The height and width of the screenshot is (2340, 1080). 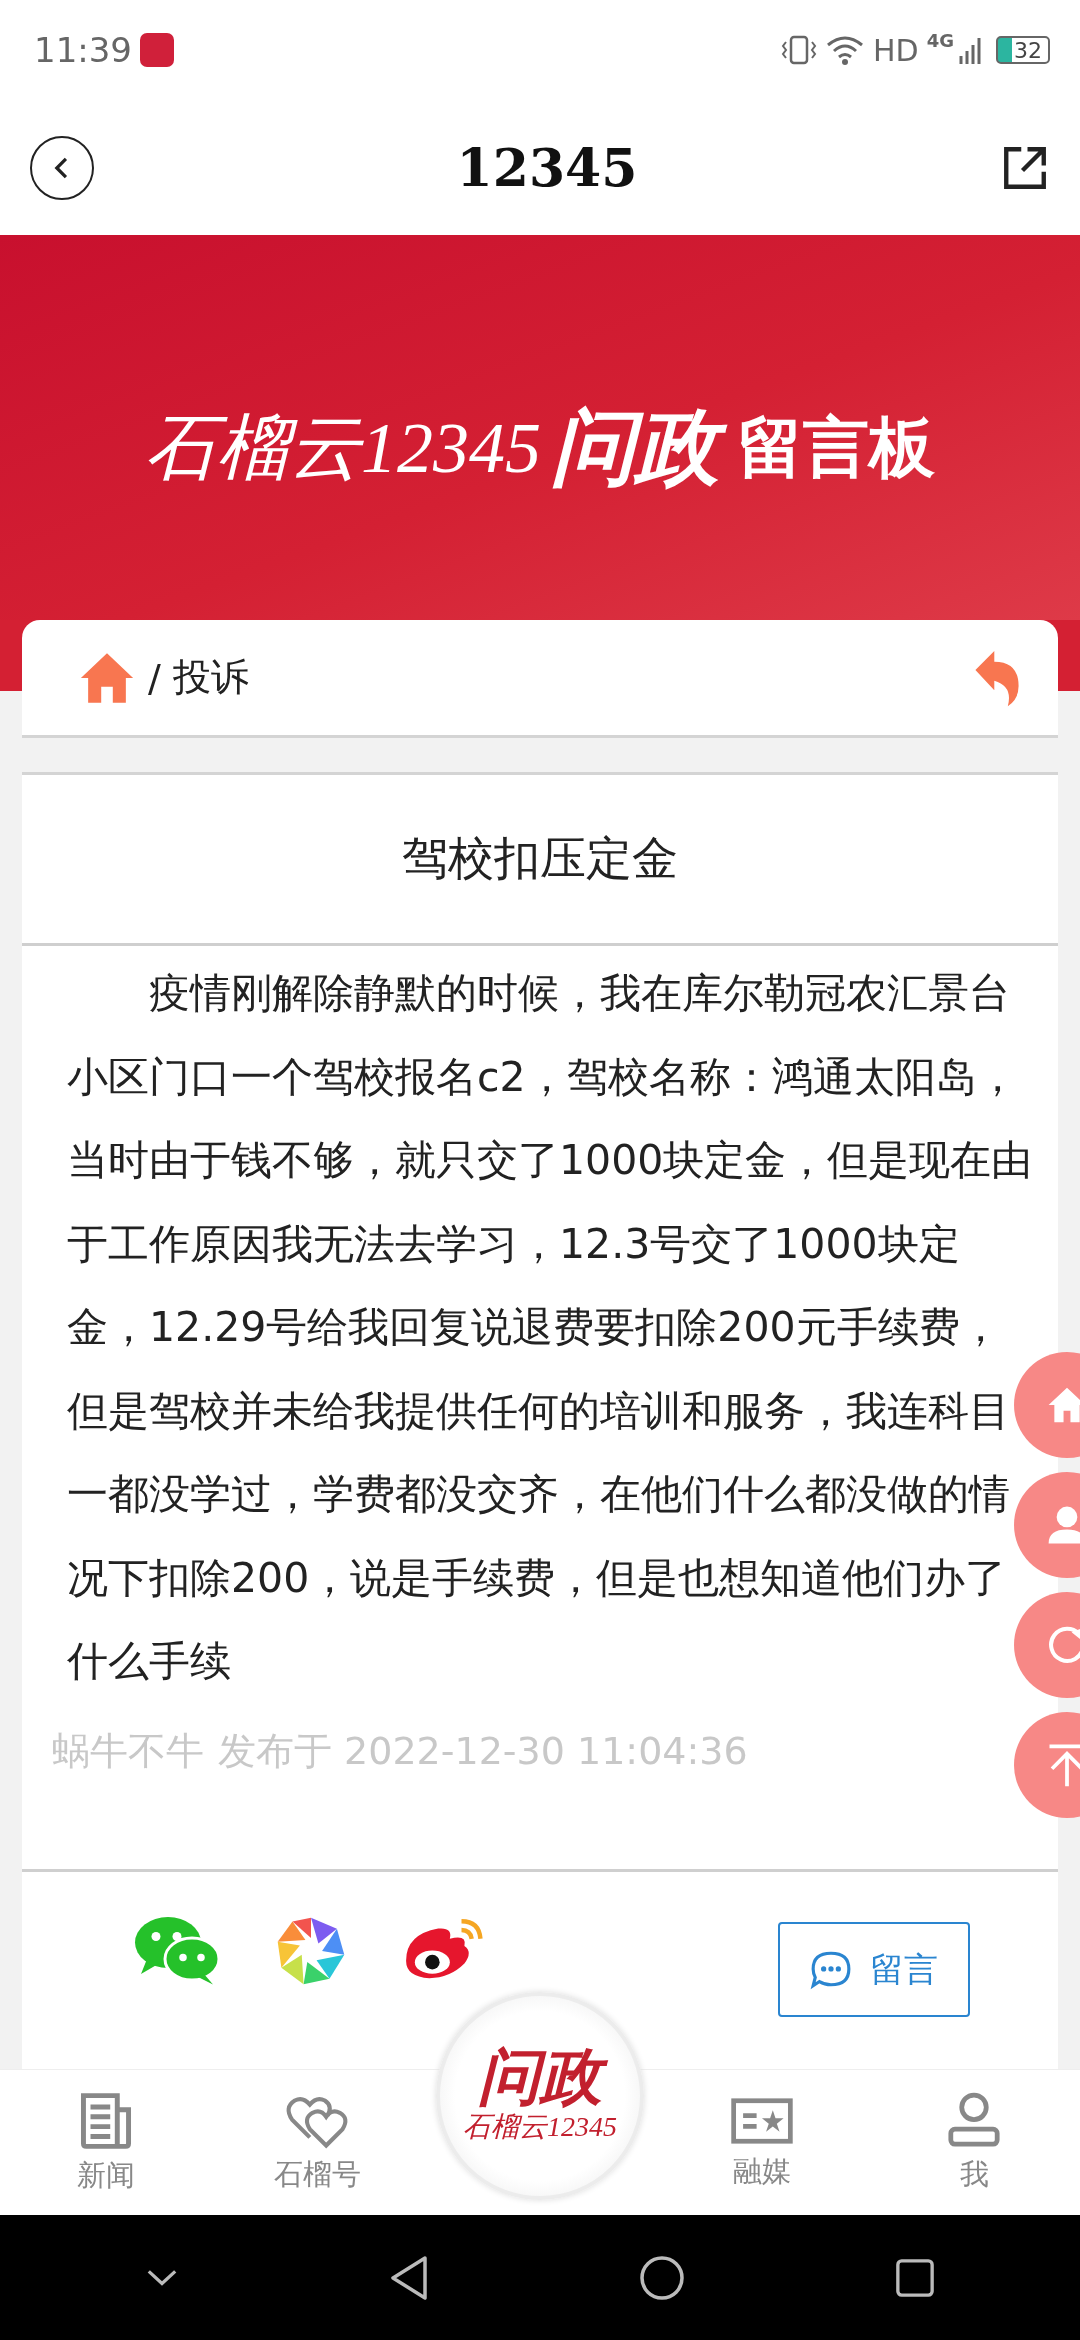 I want to click on banner-title-main: 问政, so click(x=639, y=447).